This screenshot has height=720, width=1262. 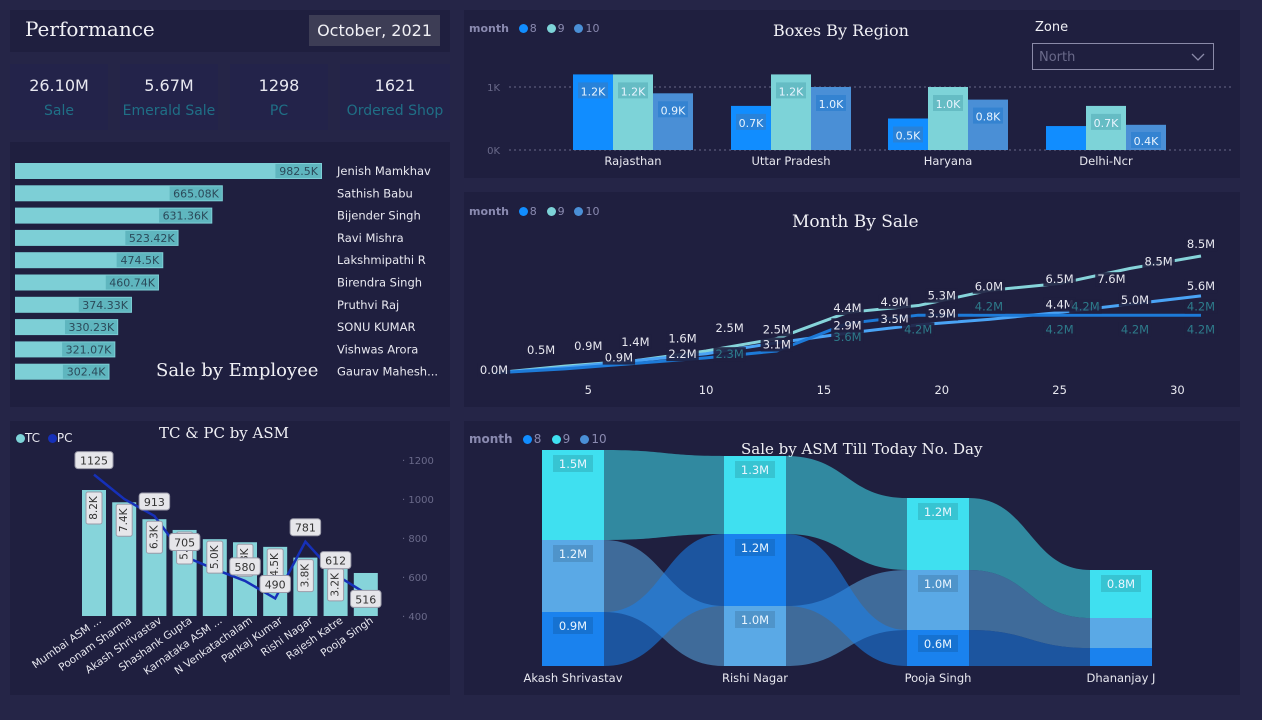 I want to click on data-label: 1.3M, so click(x=755, y=470).